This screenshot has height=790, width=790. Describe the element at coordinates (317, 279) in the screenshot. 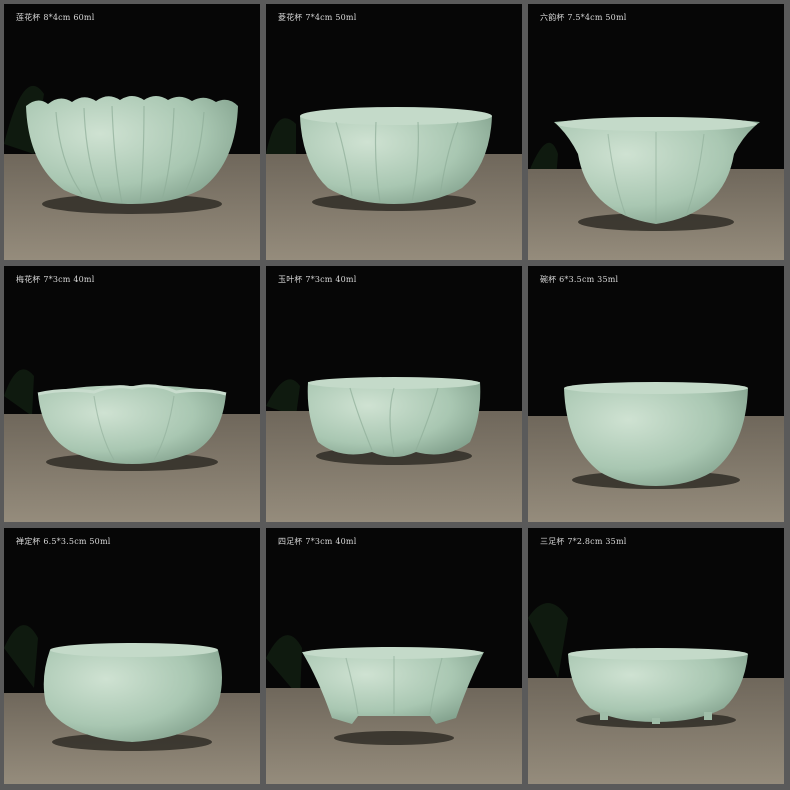

I see `cup-label: 玉叶杯 7*3cm 40ml` at that location.